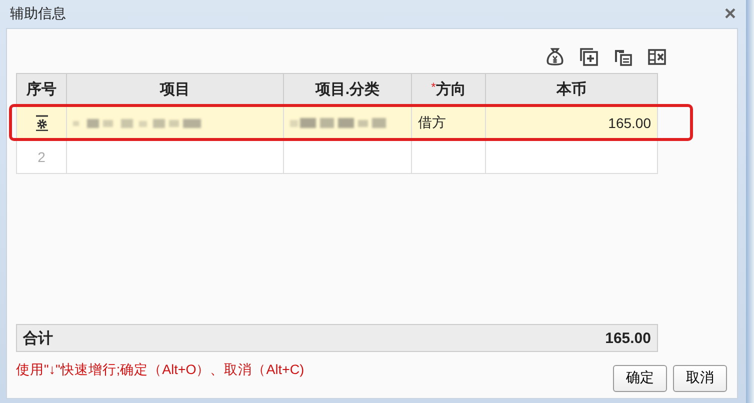 This screenshot has height=403, width=754. I want to click on total-label: 合计, so click(38, 338).